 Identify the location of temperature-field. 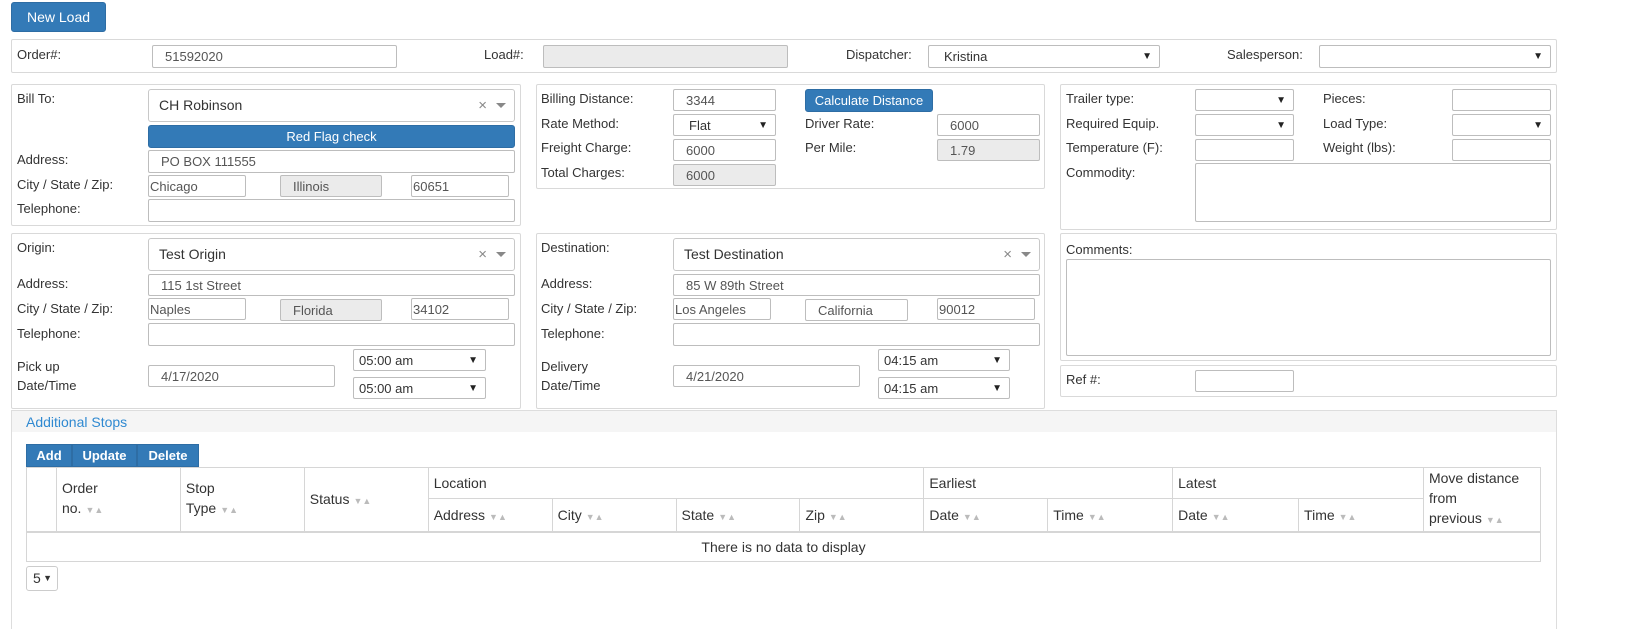
(1244, 150).